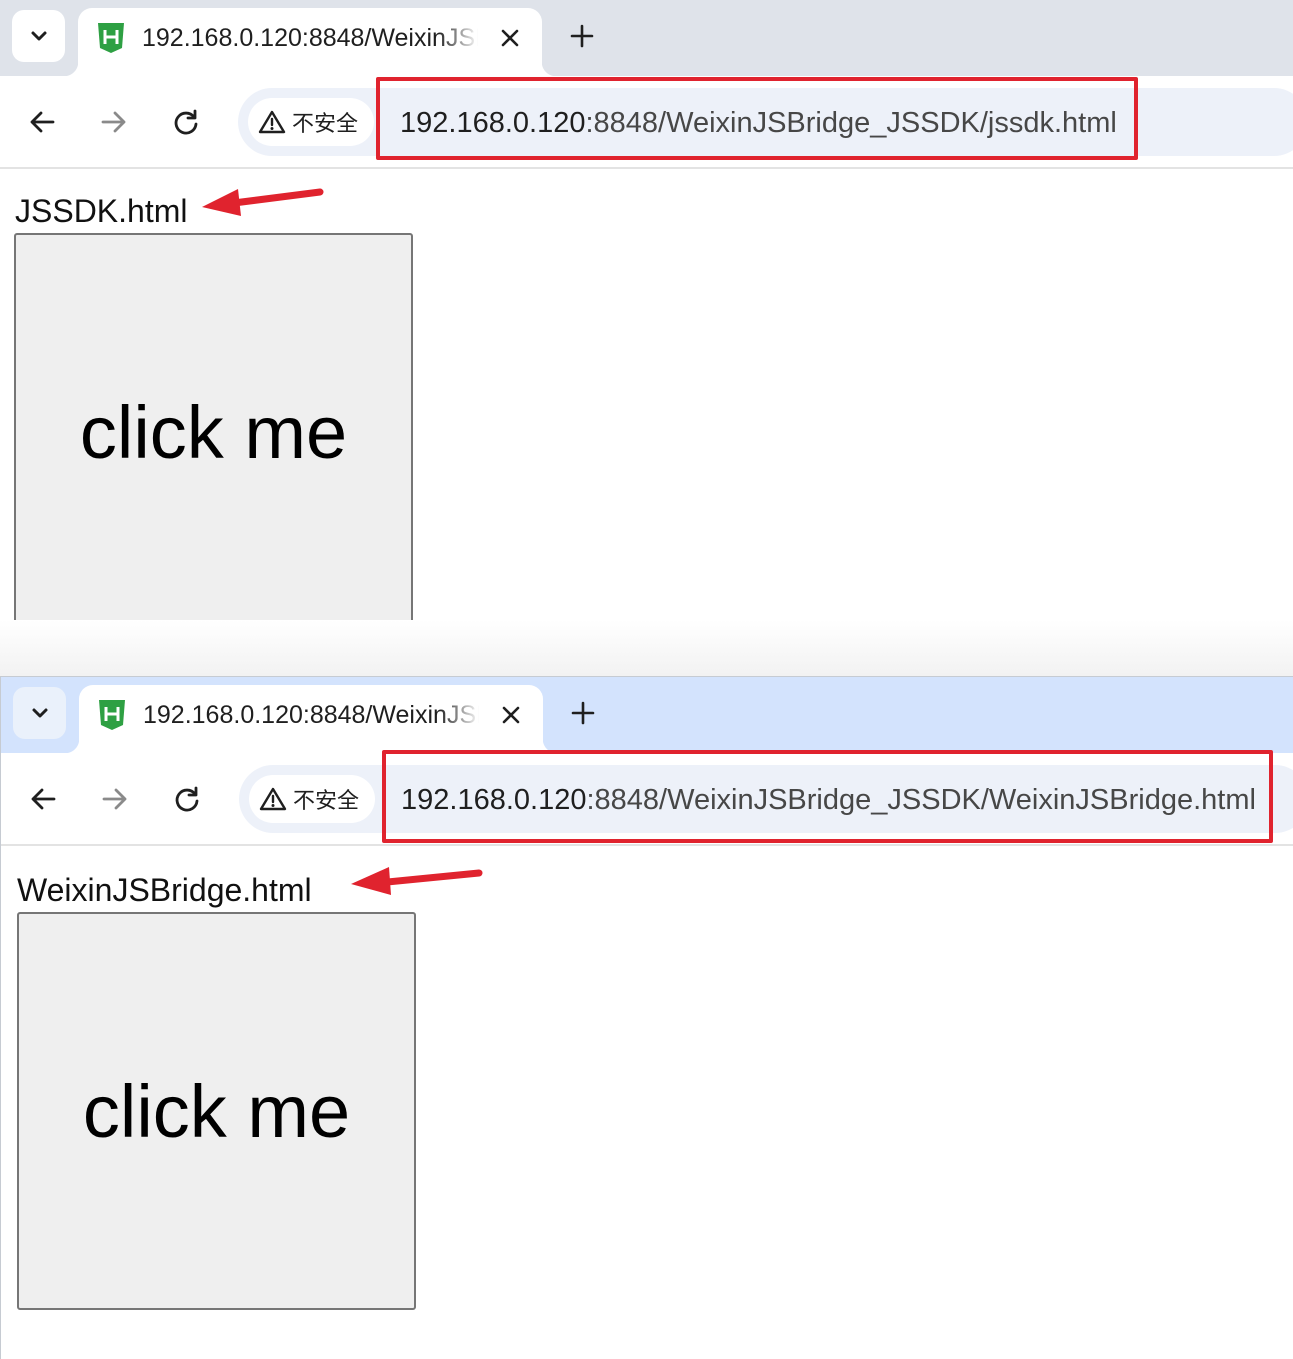 This screenshot has height=1359, width=1293. Describe the element at coordinates (646, 648) in the screenshot. I see `screenshot-separator` at that location.